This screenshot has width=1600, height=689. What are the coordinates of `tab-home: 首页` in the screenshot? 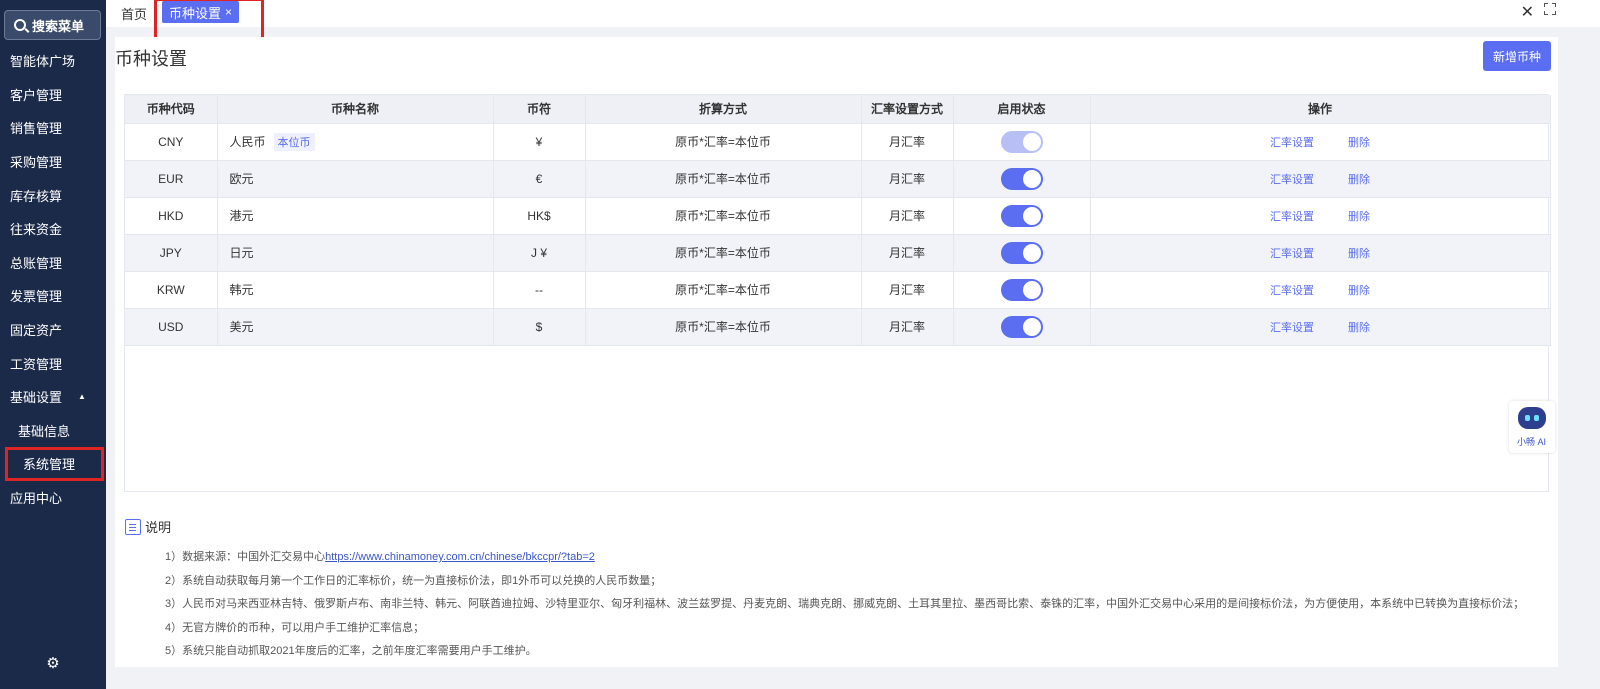 It's located at (134, 13).